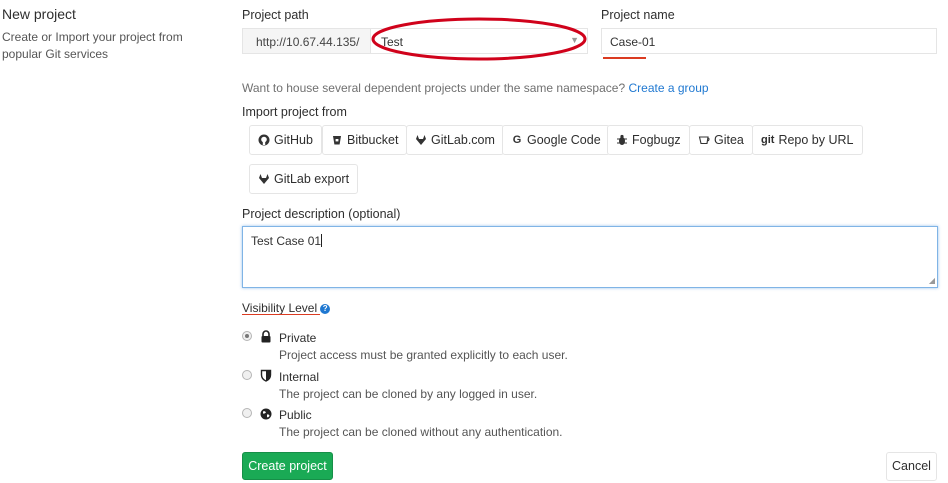 This screenshot has height=483, width=948. I want to click on import-gitlab-export-label: GitLab export, so click(312, 179).